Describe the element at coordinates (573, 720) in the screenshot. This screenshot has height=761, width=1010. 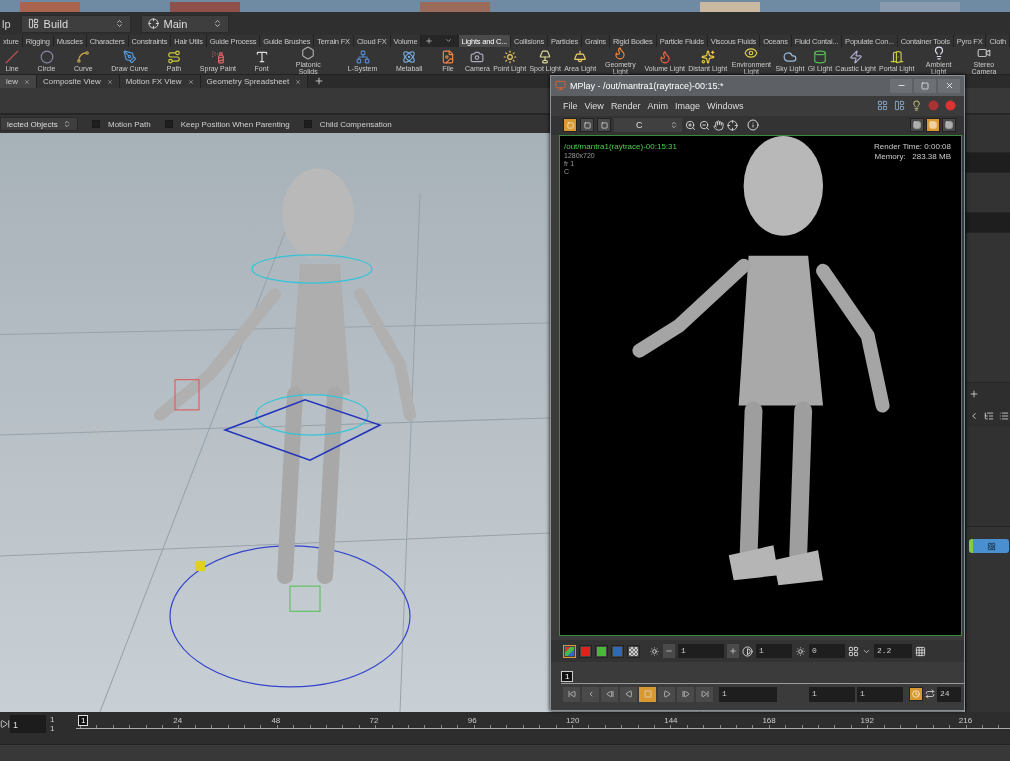
I see `tick-label: 120` at that location.